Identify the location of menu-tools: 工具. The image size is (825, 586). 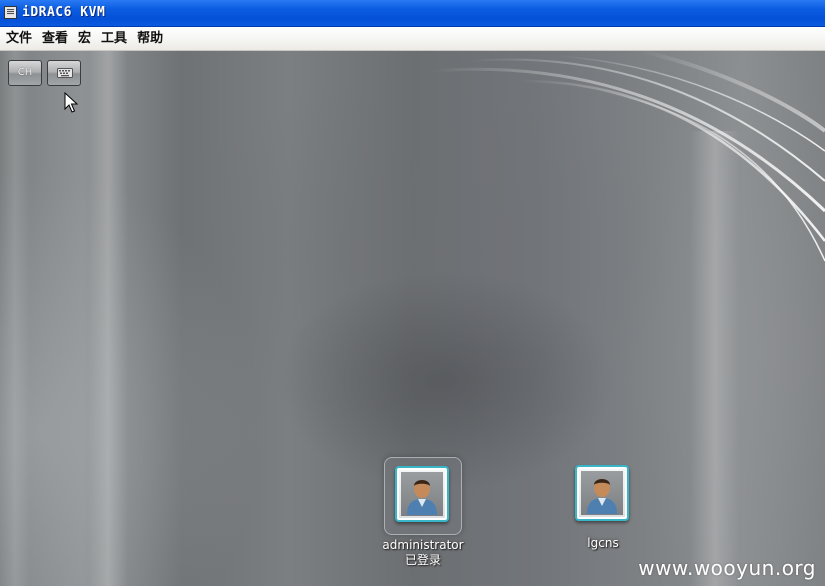
(114, 39).